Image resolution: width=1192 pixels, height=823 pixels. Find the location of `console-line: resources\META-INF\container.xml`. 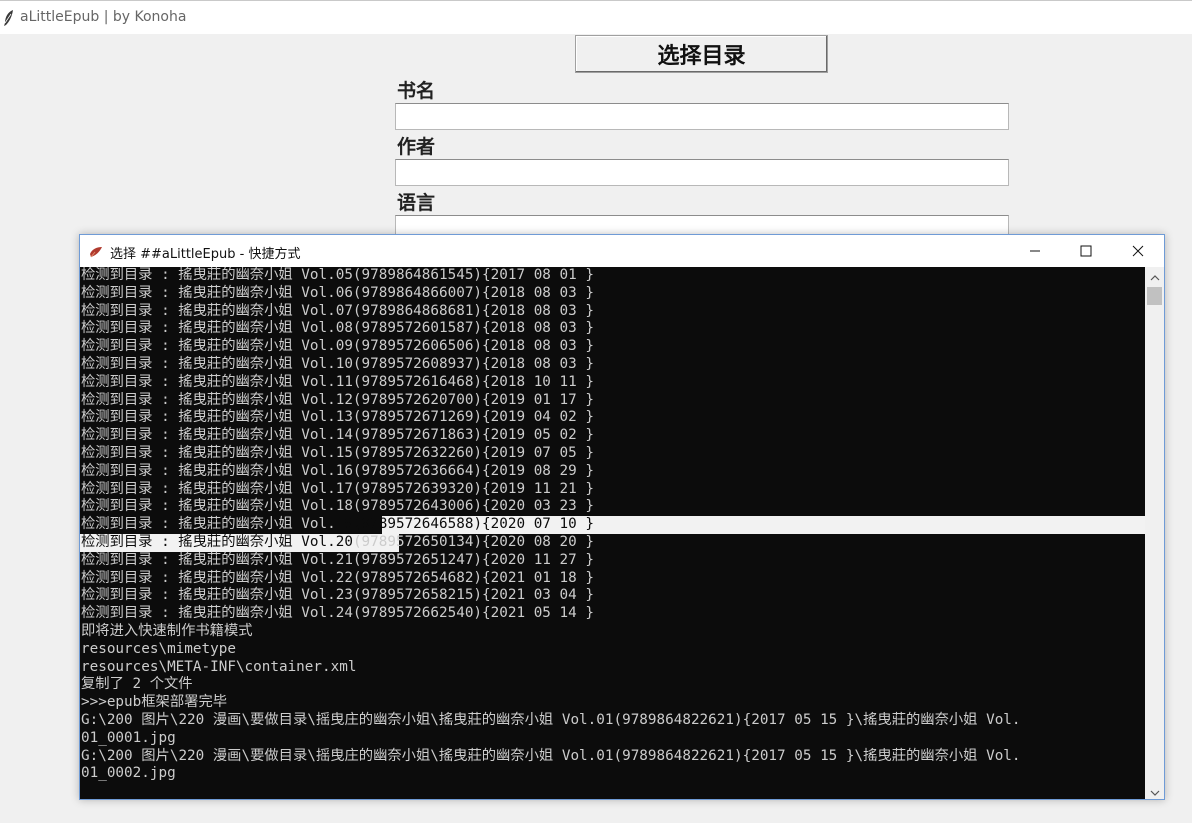

console-line: resources\META-INF\container.xml is located at coordinates (219, 666).